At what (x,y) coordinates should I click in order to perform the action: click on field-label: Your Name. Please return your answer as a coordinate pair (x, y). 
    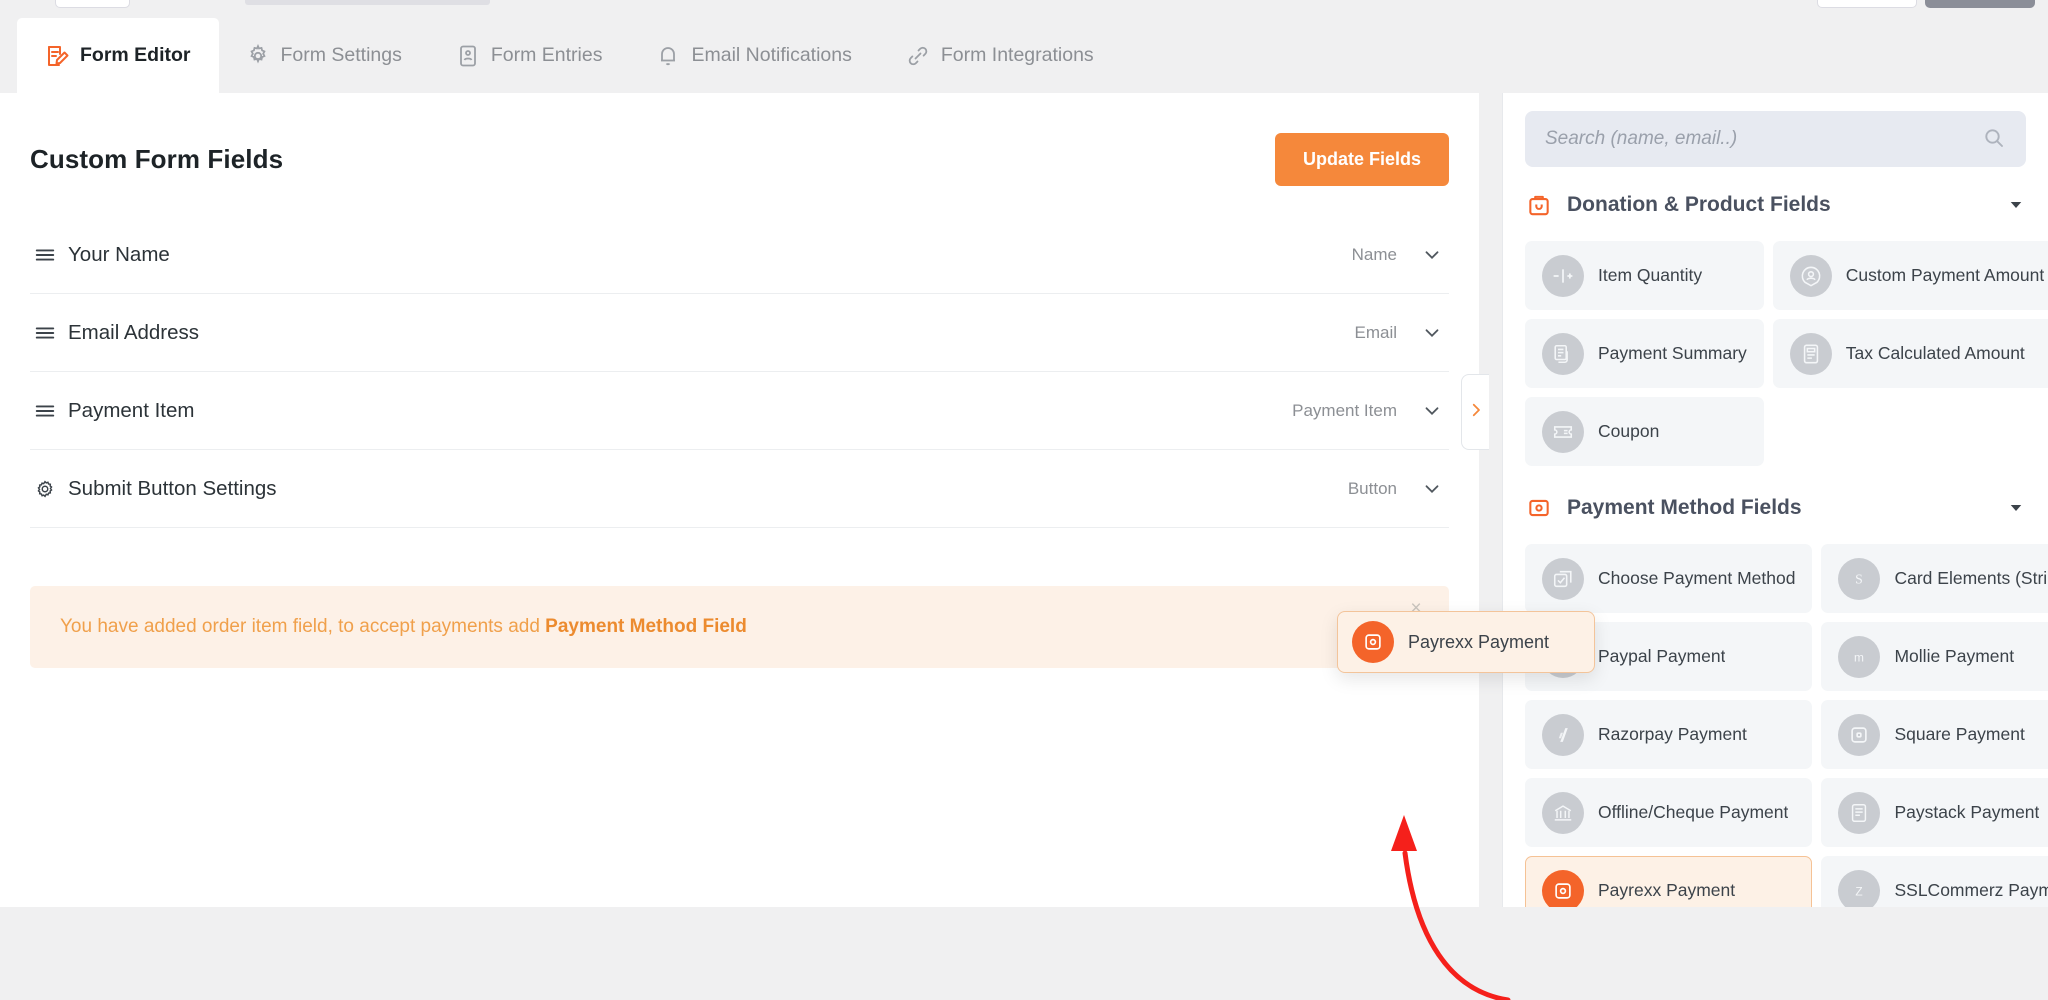
    Looking at the image, I should click on (119, 254).